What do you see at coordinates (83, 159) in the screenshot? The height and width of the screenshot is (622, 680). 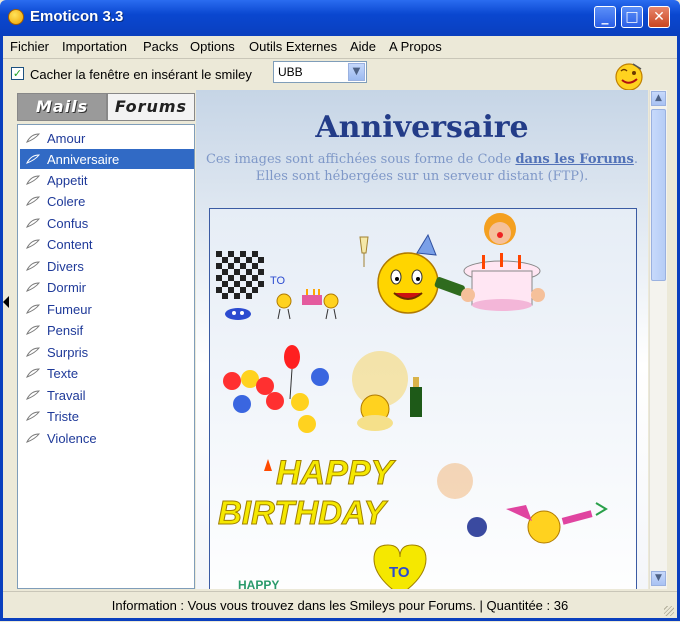 I see `category-label: Anniversaire` at bounding box center [83, 159].